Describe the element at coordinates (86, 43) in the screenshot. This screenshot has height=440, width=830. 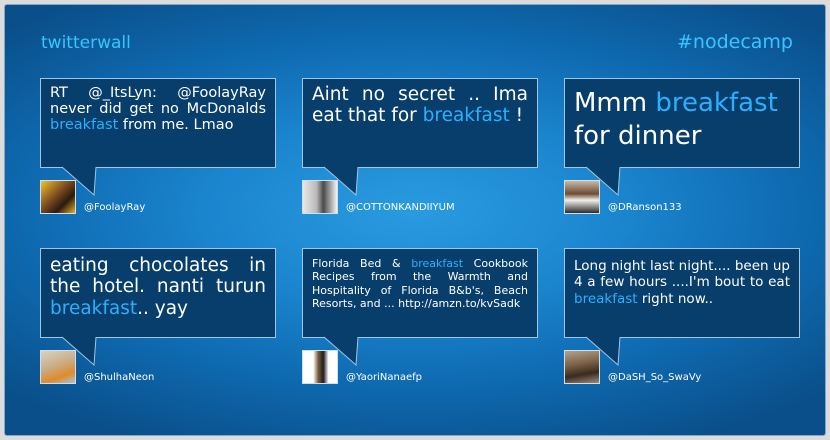
I see `brand-title: twitterwall` at that location.